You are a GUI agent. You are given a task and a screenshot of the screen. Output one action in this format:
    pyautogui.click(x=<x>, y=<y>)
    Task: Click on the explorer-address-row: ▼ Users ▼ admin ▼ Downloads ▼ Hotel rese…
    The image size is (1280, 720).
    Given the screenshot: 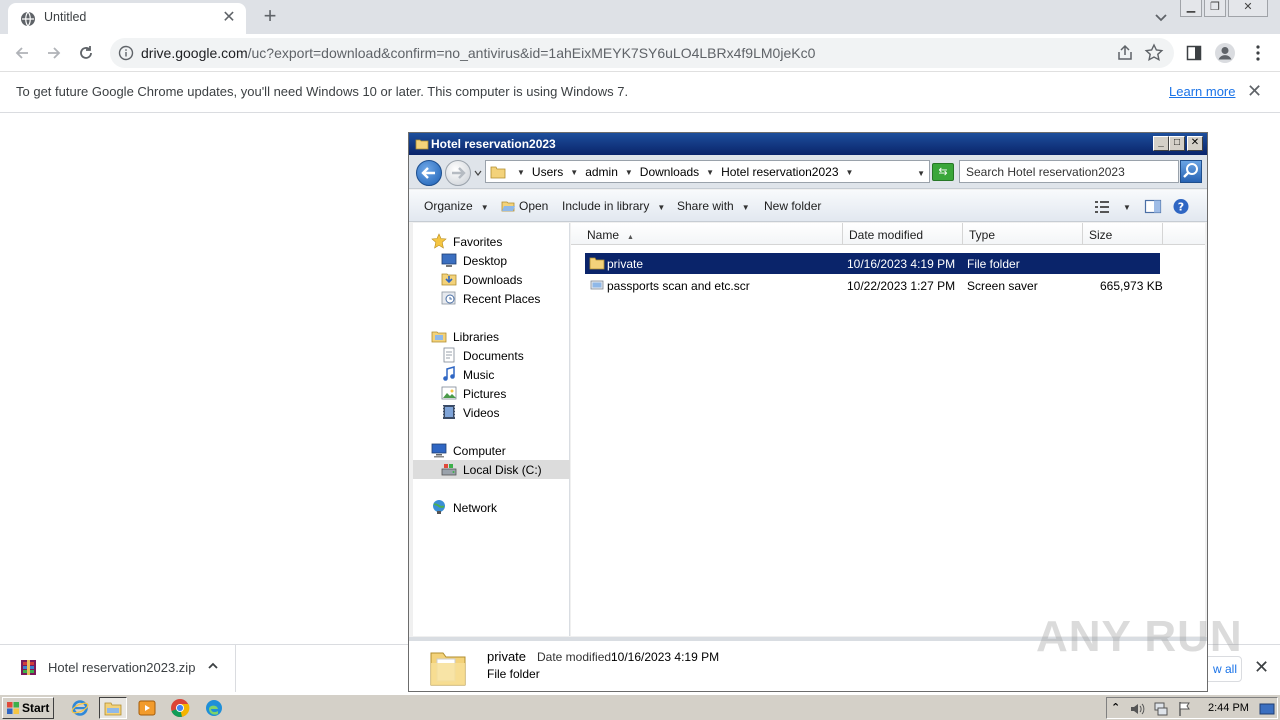 What is the action you would take?
    pyautogui.click(x=808, y=172)
    